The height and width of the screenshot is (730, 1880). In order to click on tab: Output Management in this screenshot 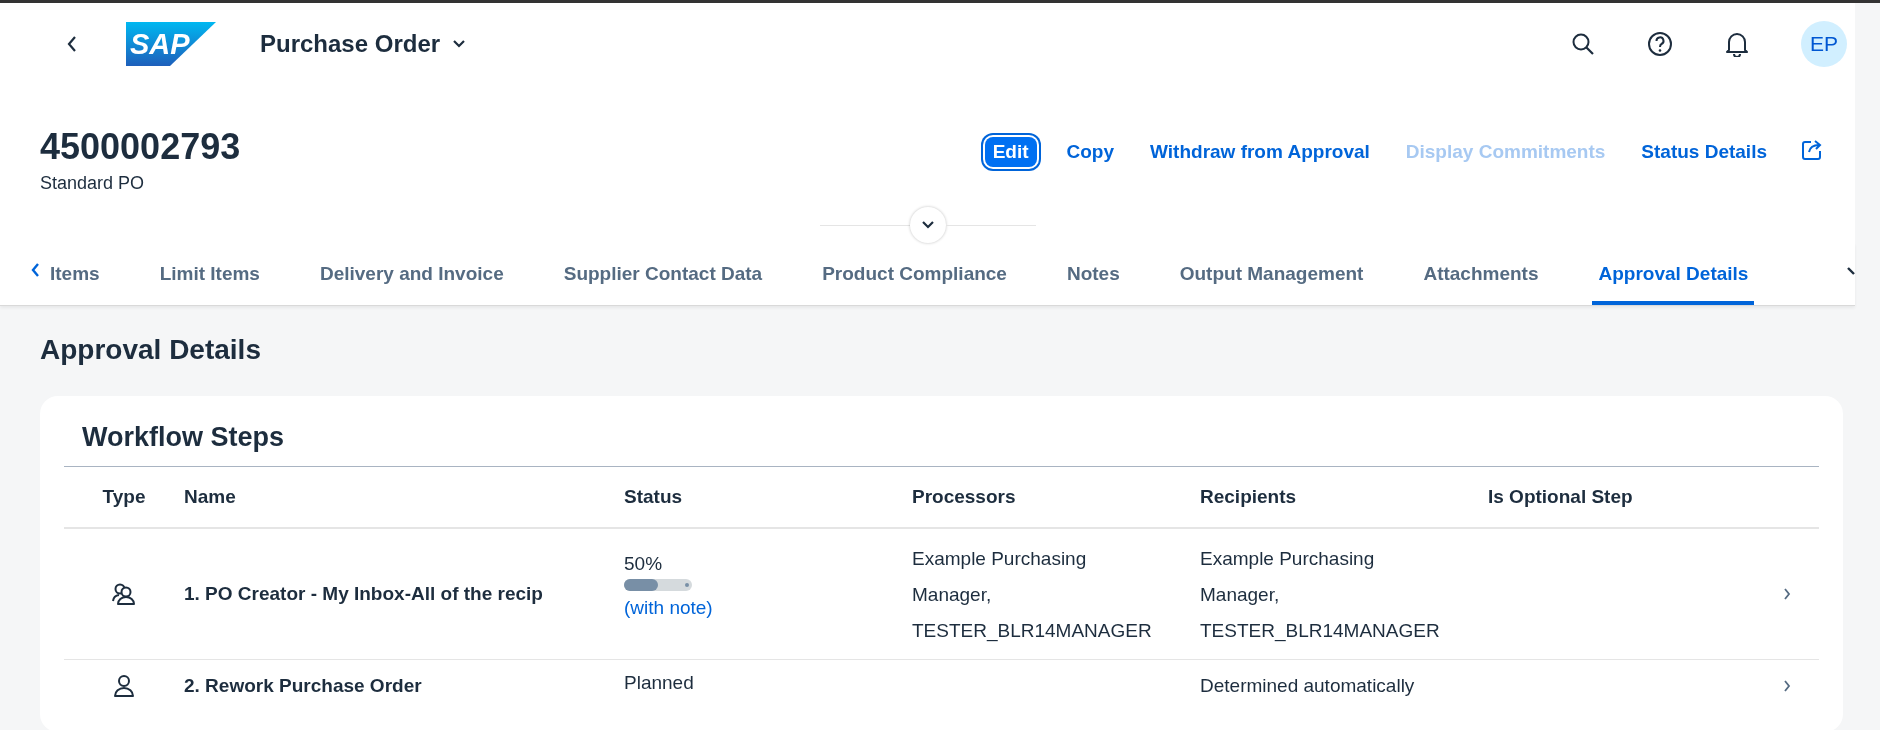, I will do `click(1271, 274)`.